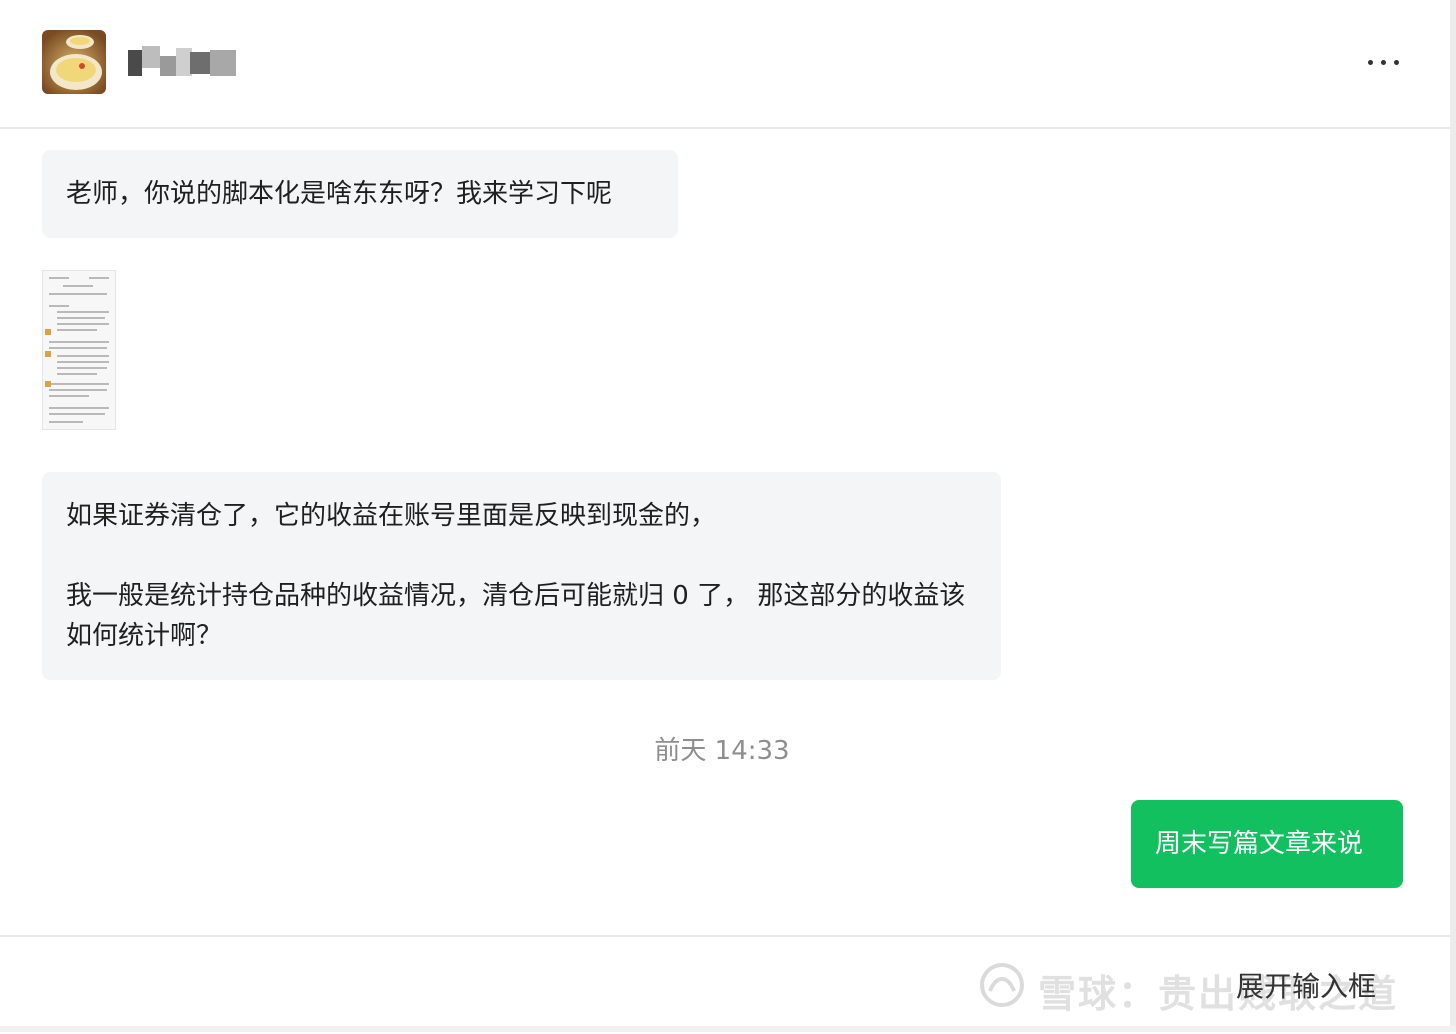 The height and width of the screenshot is (1034, 1456). I want to click on my-message-bubble: 周末写篇文章来说, so click(1267, 844).